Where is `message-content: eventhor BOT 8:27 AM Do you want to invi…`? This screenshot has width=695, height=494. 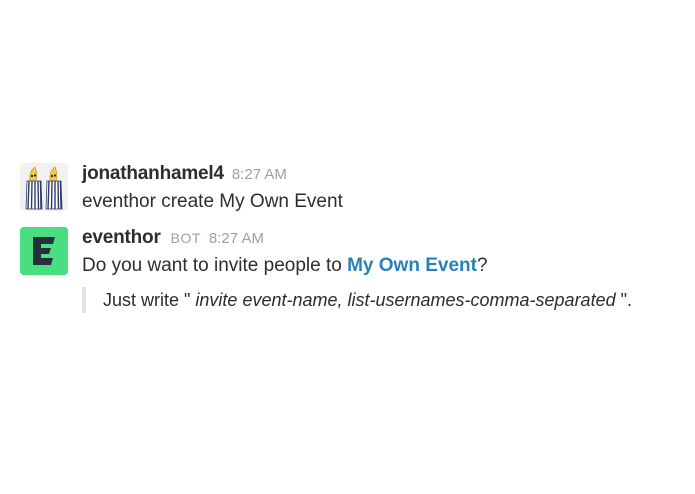
message-content: eventhor BOT 8:27 AM Do you want to invi… is located at coordinates (357, 270).